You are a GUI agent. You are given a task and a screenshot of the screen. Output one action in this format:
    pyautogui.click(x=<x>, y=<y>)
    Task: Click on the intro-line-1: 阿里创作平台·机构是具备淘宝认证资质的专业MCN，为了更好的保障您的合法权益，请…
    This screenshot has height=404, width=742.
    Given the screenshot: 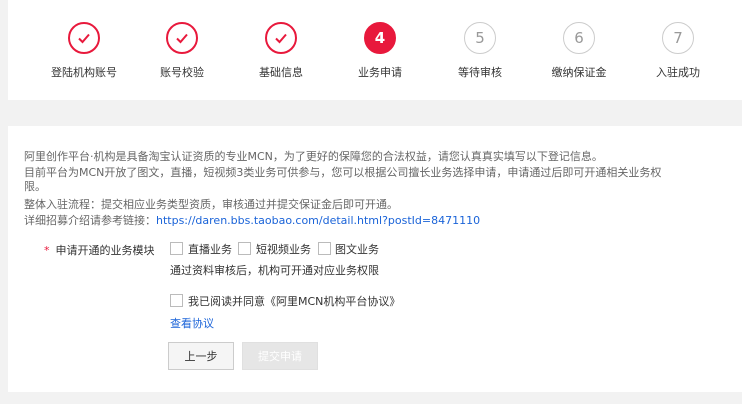 What is the action you would take?
    pyautogui.click(x=313, y=156)
    